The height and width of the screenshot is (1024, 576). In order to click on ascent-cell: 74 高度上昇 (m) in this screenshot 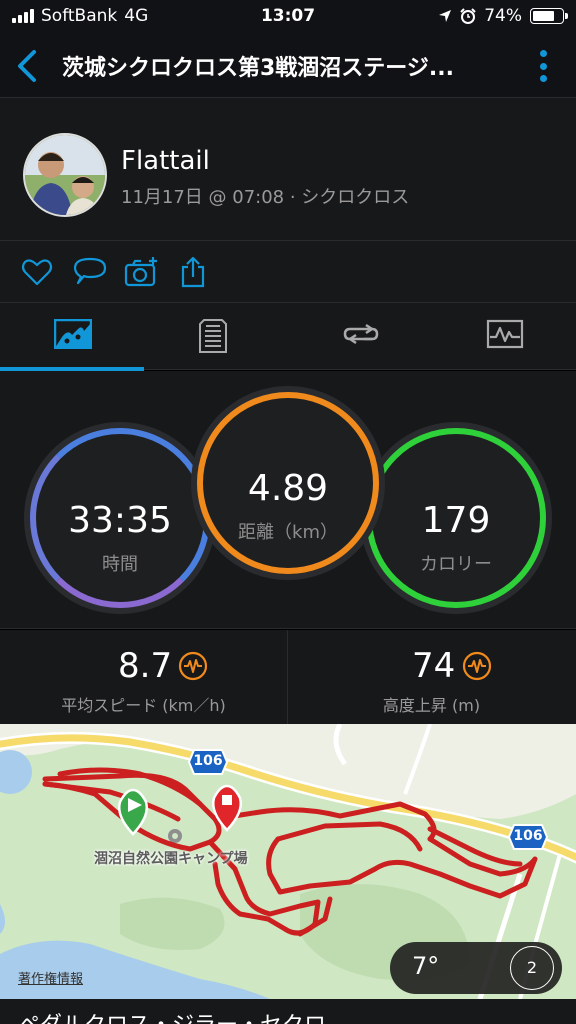, I will do `click(431, 677)`.